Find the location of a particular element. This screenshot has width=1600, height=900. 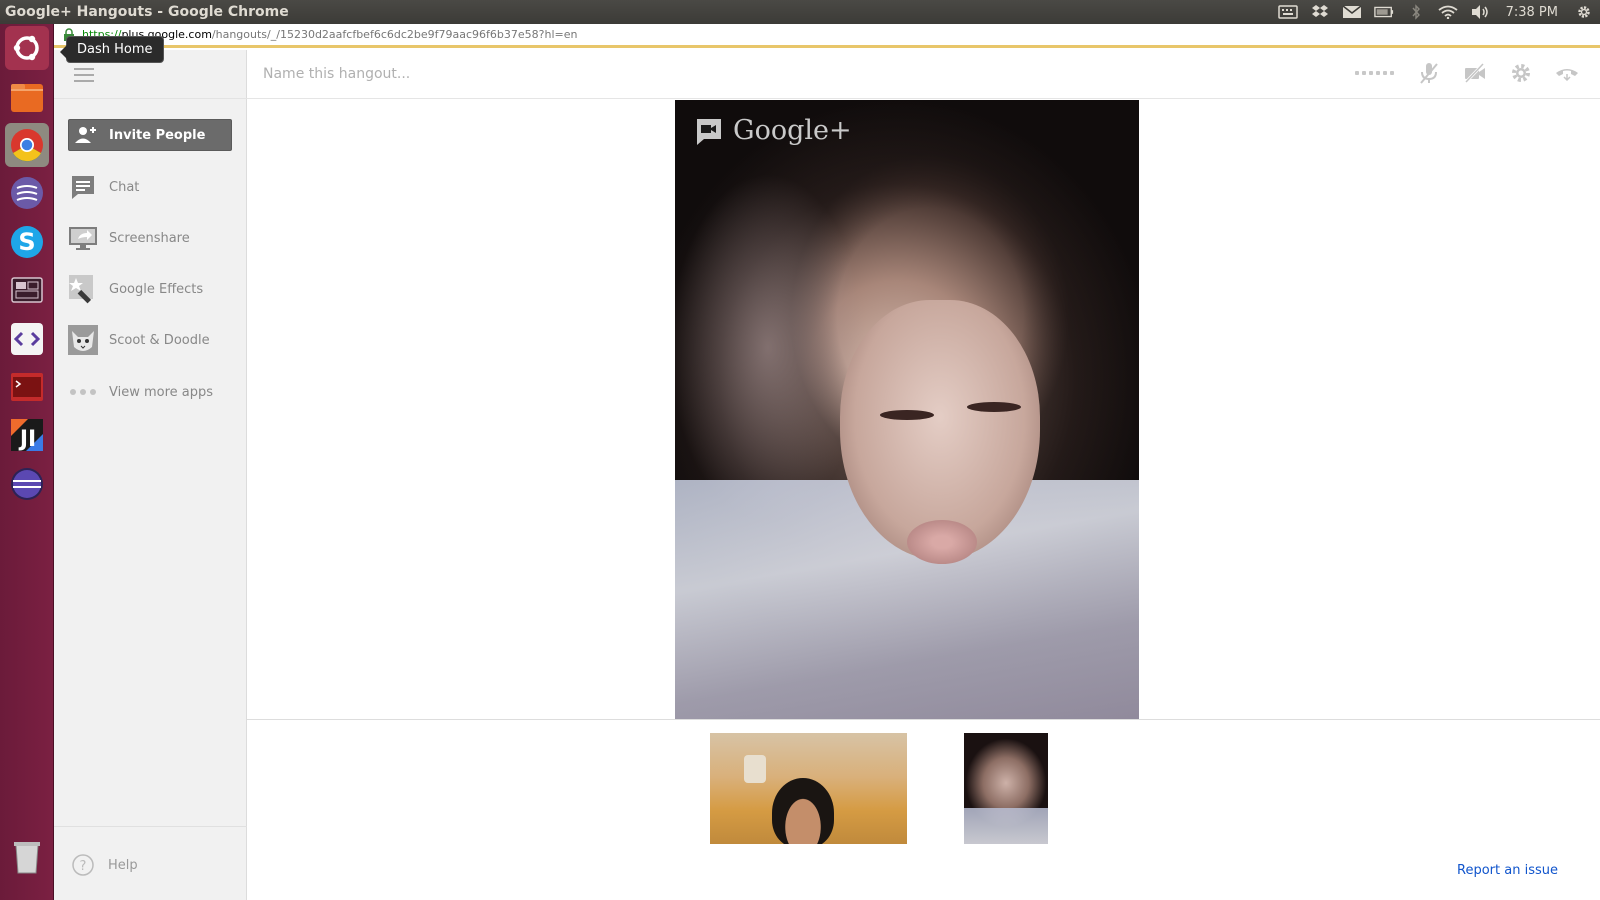

ubuntu-logo-icon is located at coordinates (26, 48).